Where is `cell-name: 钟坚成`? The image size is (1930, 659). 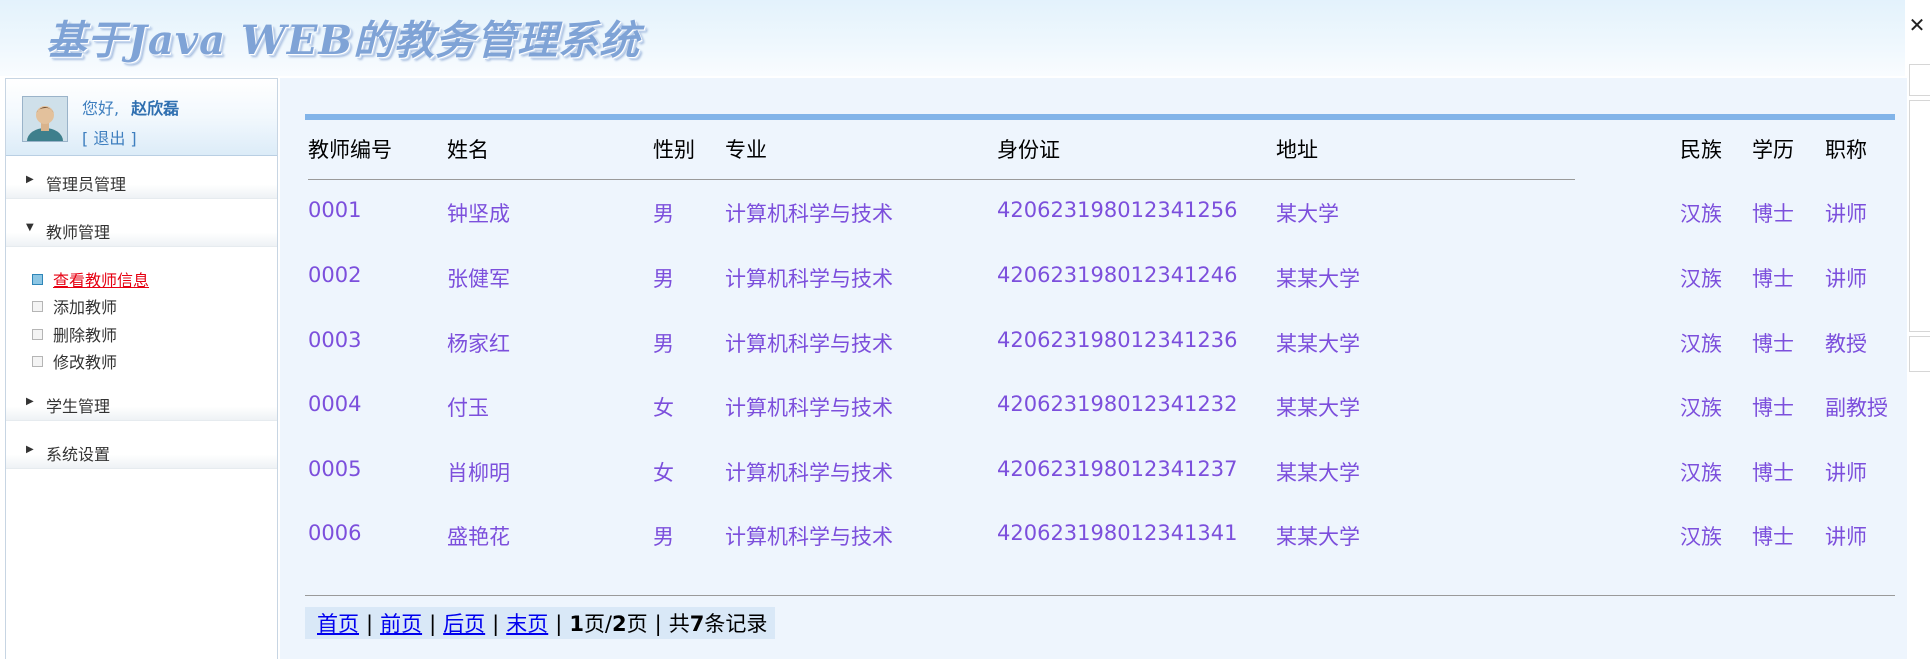
cell-name: 钟坚成 is located at coordinates (478, 214).